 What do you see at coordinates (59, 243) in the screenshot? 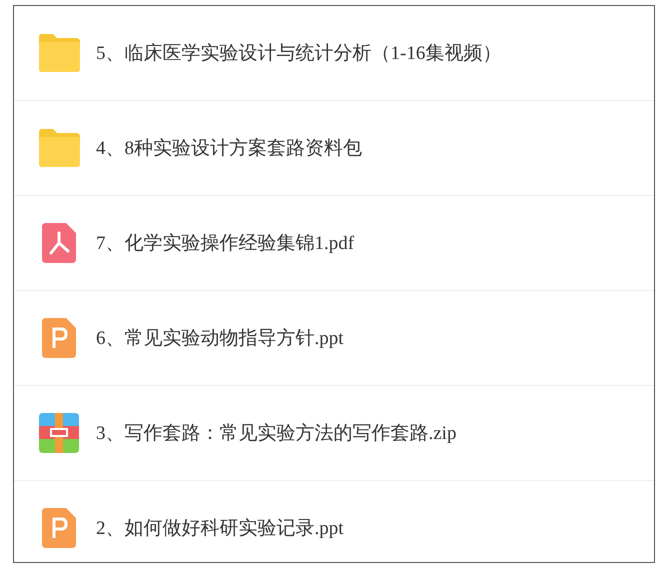
I see `pdf-icon` at bounding box center [59, 243].